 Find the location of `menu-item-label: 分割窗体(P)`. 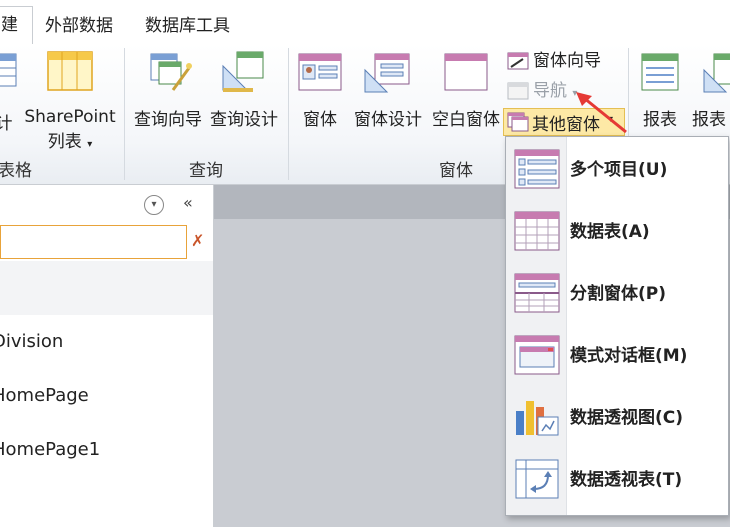

menu-item-label: 分割窗体(P) is located at coordinates (618, 294).